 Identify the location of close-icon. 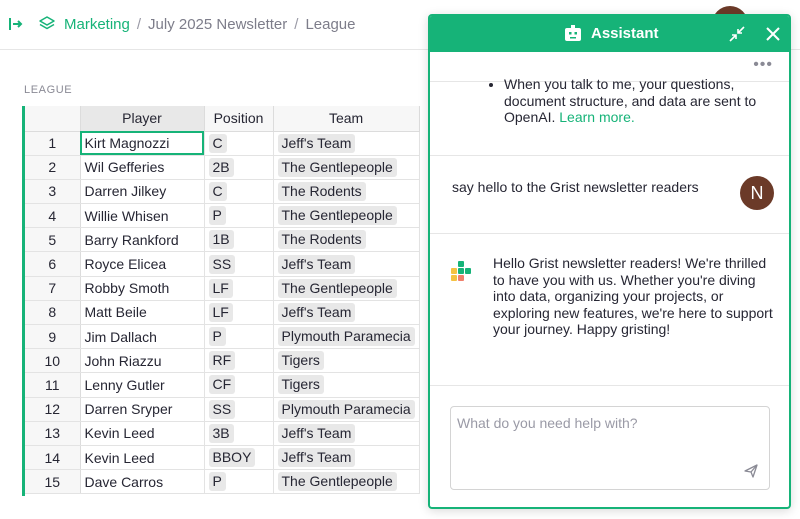
(773, 34).